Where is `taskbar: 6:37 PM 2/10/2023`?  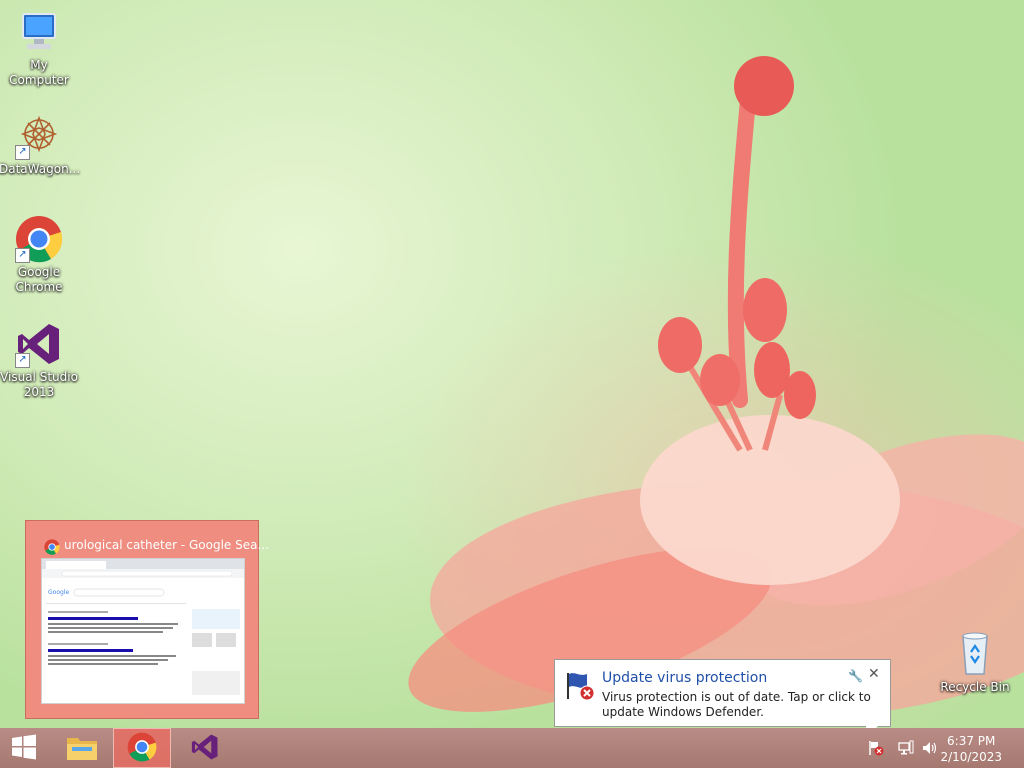
taskbar: 6:37 PM 2/10/2023 is located at coordinates (512, 748).